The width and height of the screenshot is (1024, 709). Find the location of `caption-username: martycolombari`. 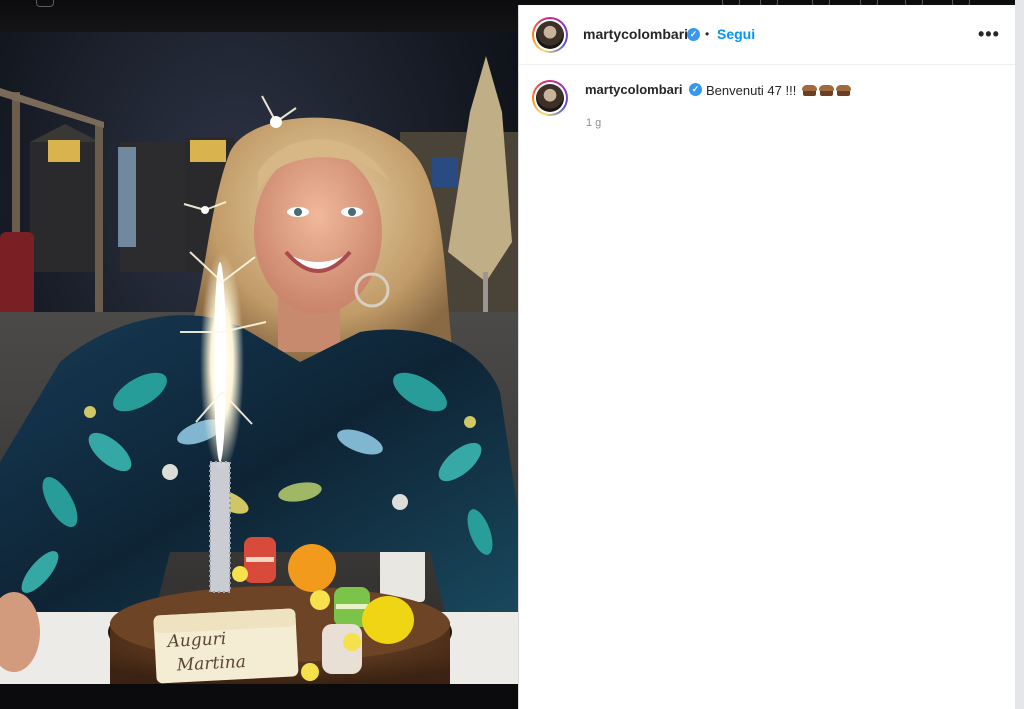

caption-username: martycolombari is located at coordinates (634, 89).